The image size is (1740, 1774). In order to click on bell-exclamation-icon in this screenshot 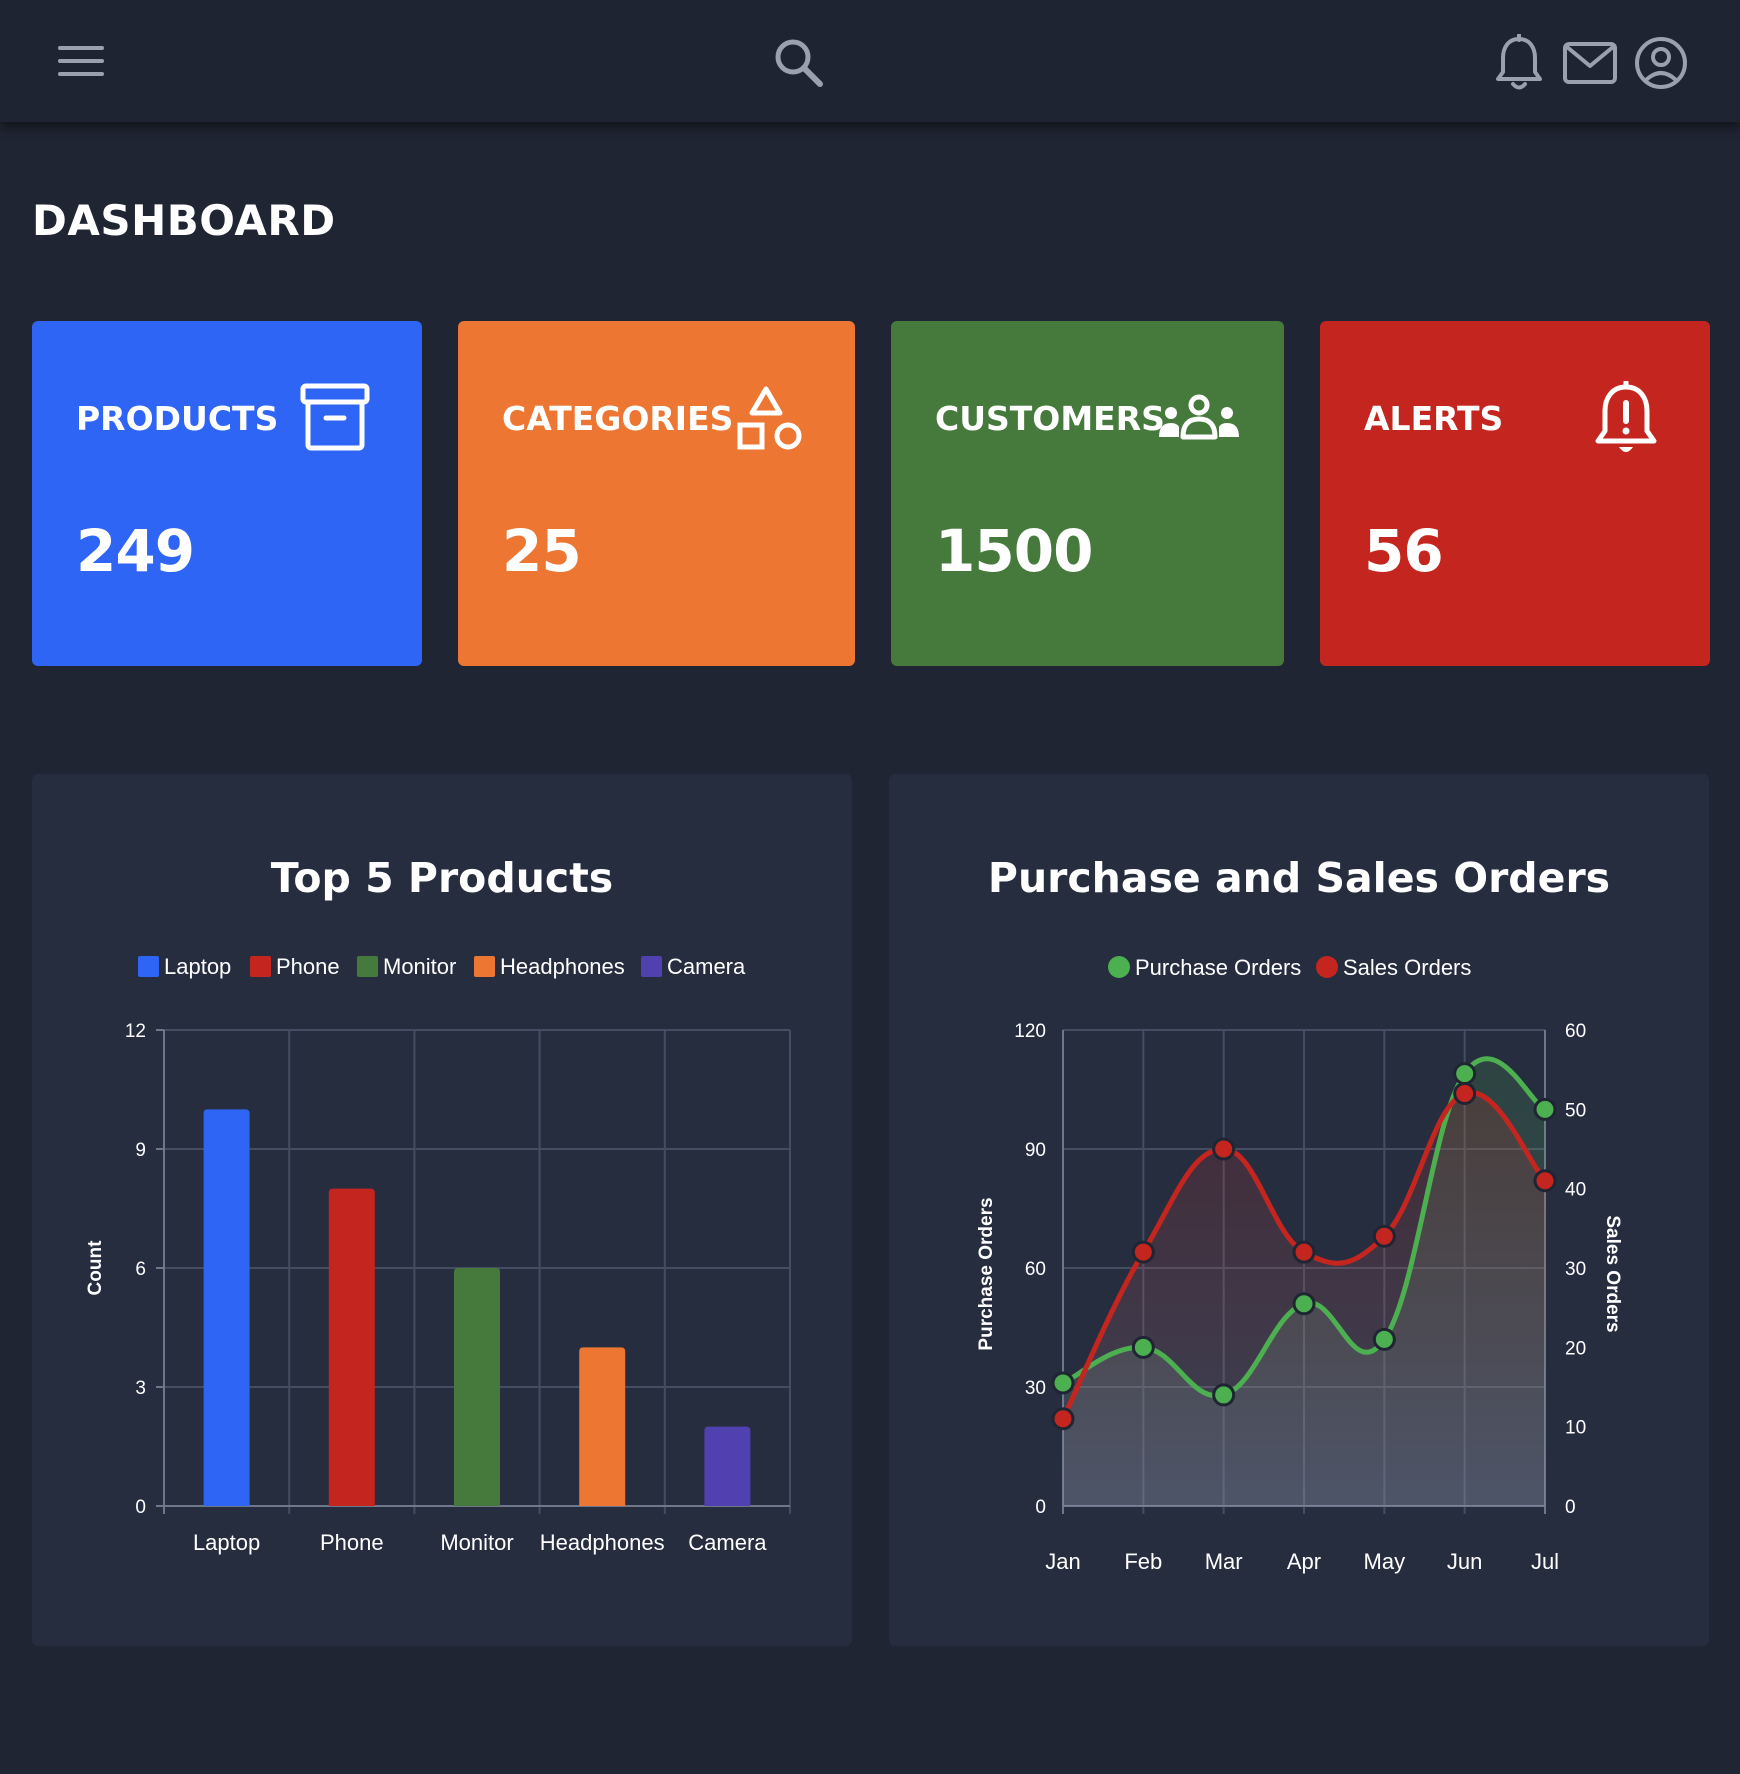, I will do `click(1626, 421)`.